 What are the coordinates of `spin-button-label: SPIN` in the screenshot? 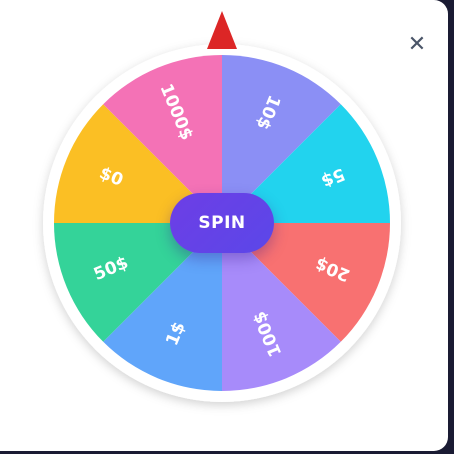 It's located at (222, 223).